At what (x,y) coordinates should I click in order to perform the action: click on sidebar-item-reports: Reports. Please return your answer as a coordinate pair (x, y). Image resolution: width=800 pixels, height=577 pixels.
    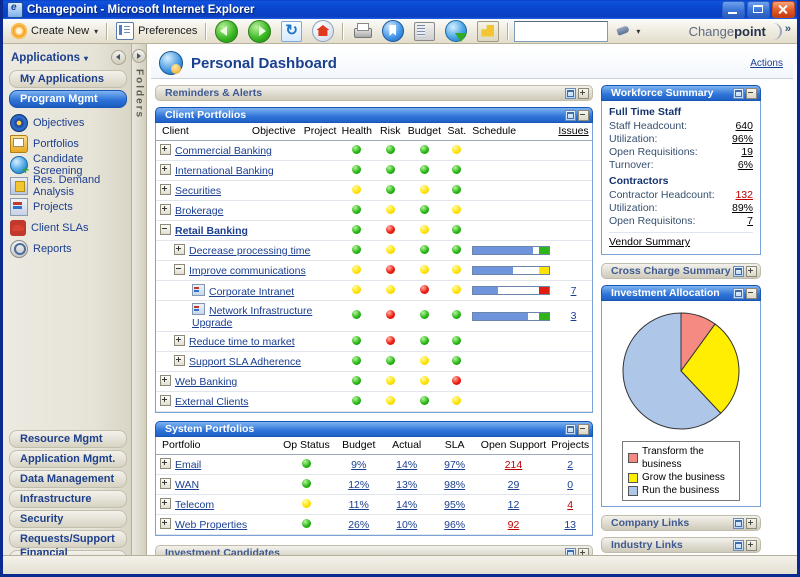
    Looking at the image, I should click on (70, 248).